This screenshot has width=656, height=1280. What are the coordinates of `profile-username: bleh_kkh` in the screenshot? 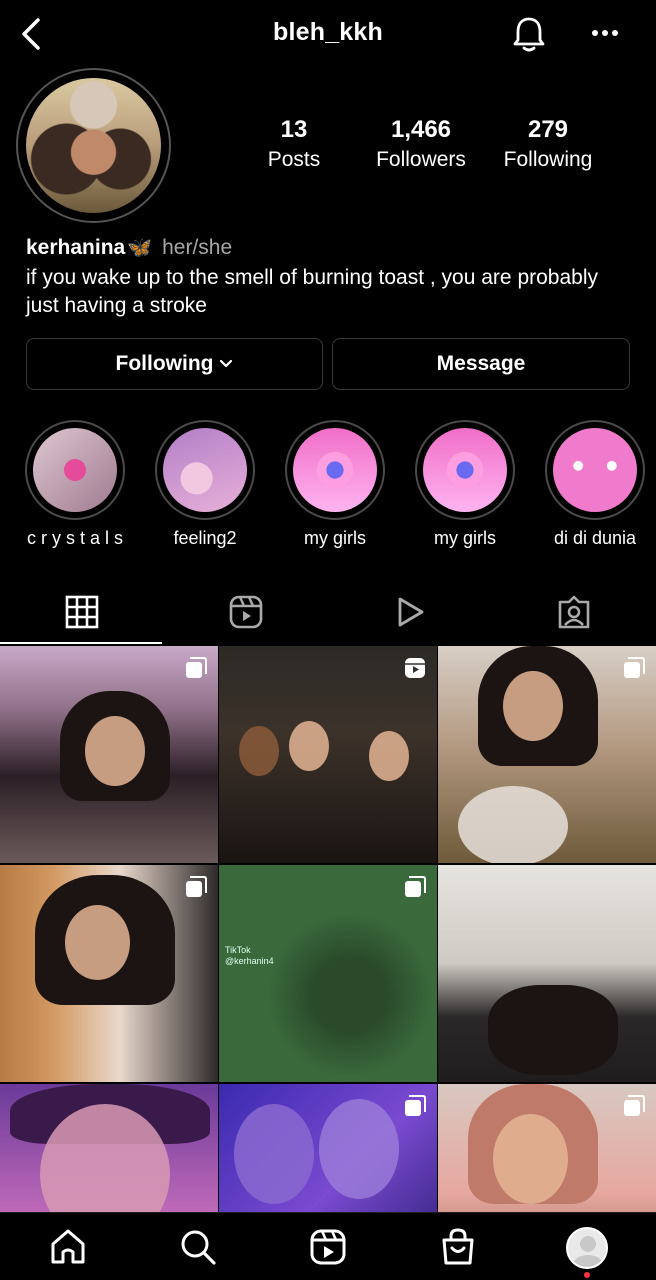 It's located at (328, 32).